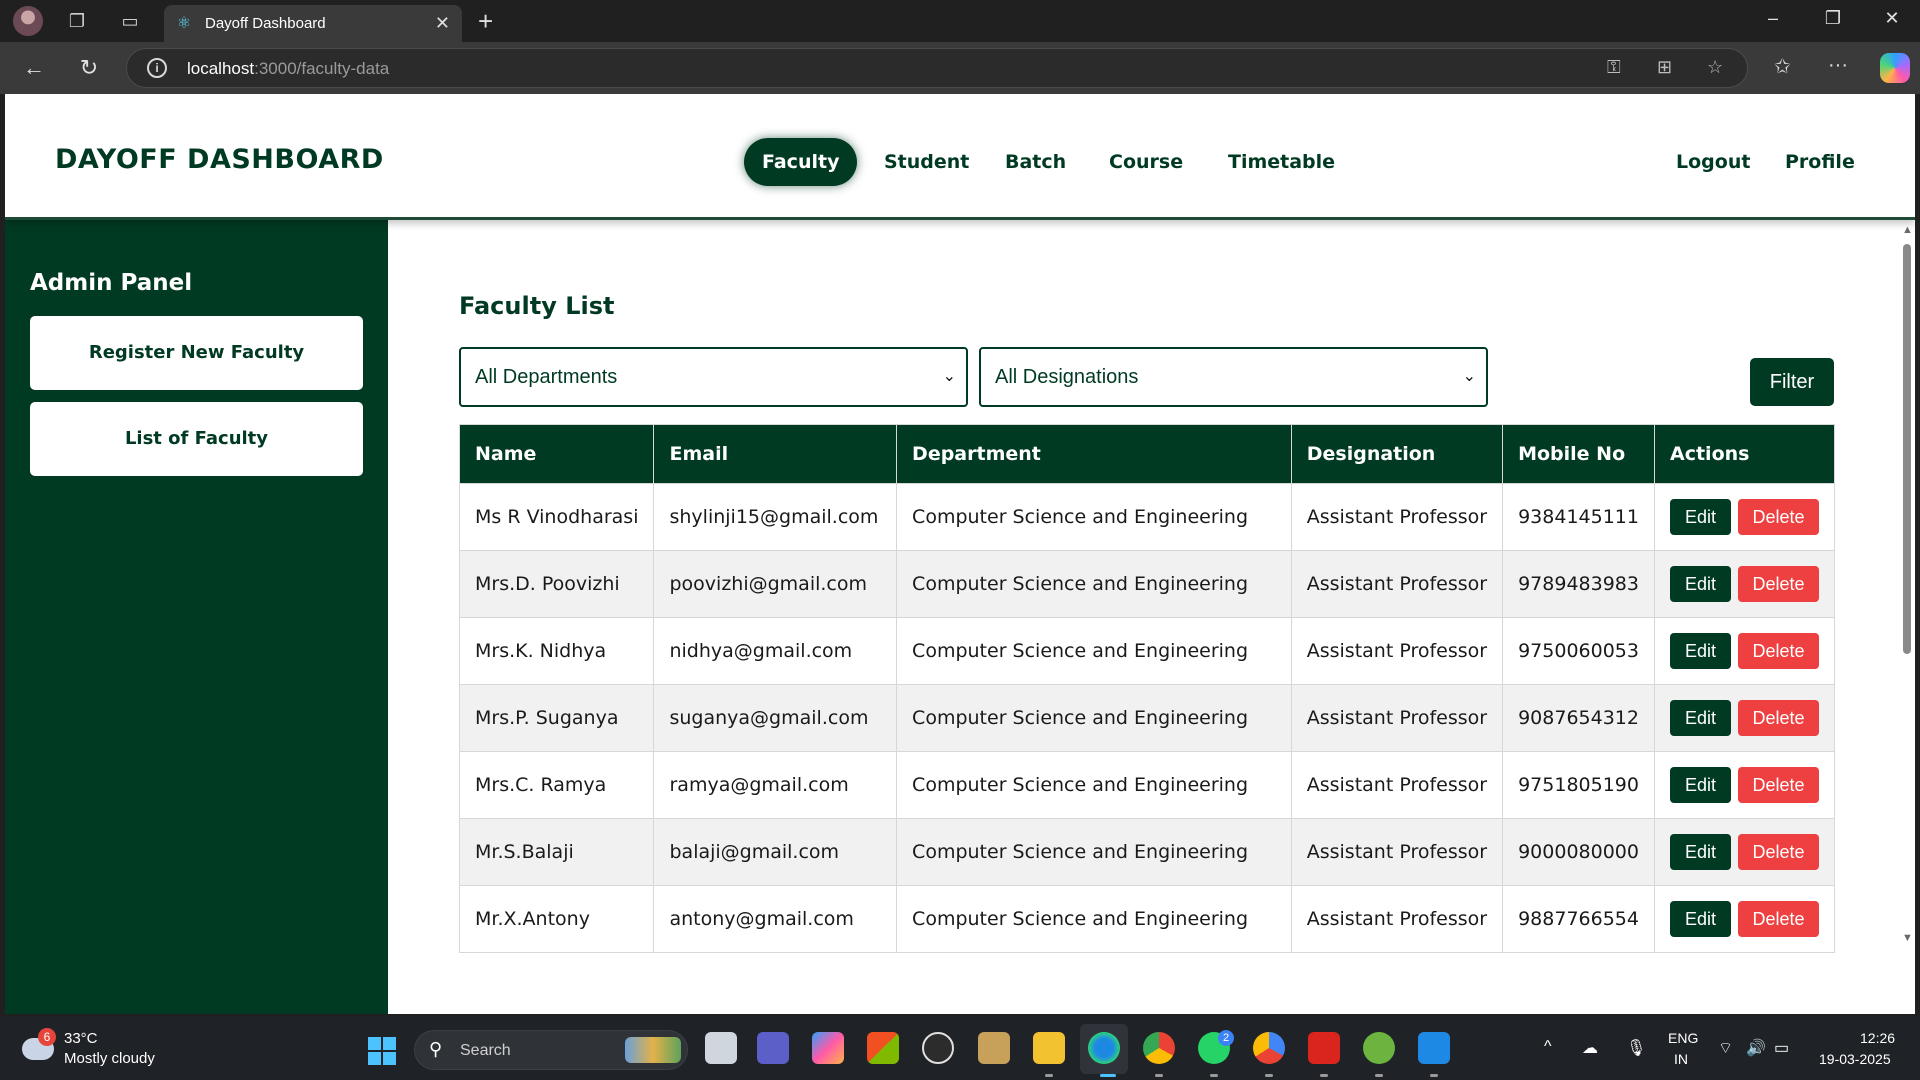 Image resolution: width=1920 pixels, height=1080 pixels. What do you see at coordinates (1907, 449) in the screenshot?
I see `scroll-thumb` at bounding box center [1907, 449].